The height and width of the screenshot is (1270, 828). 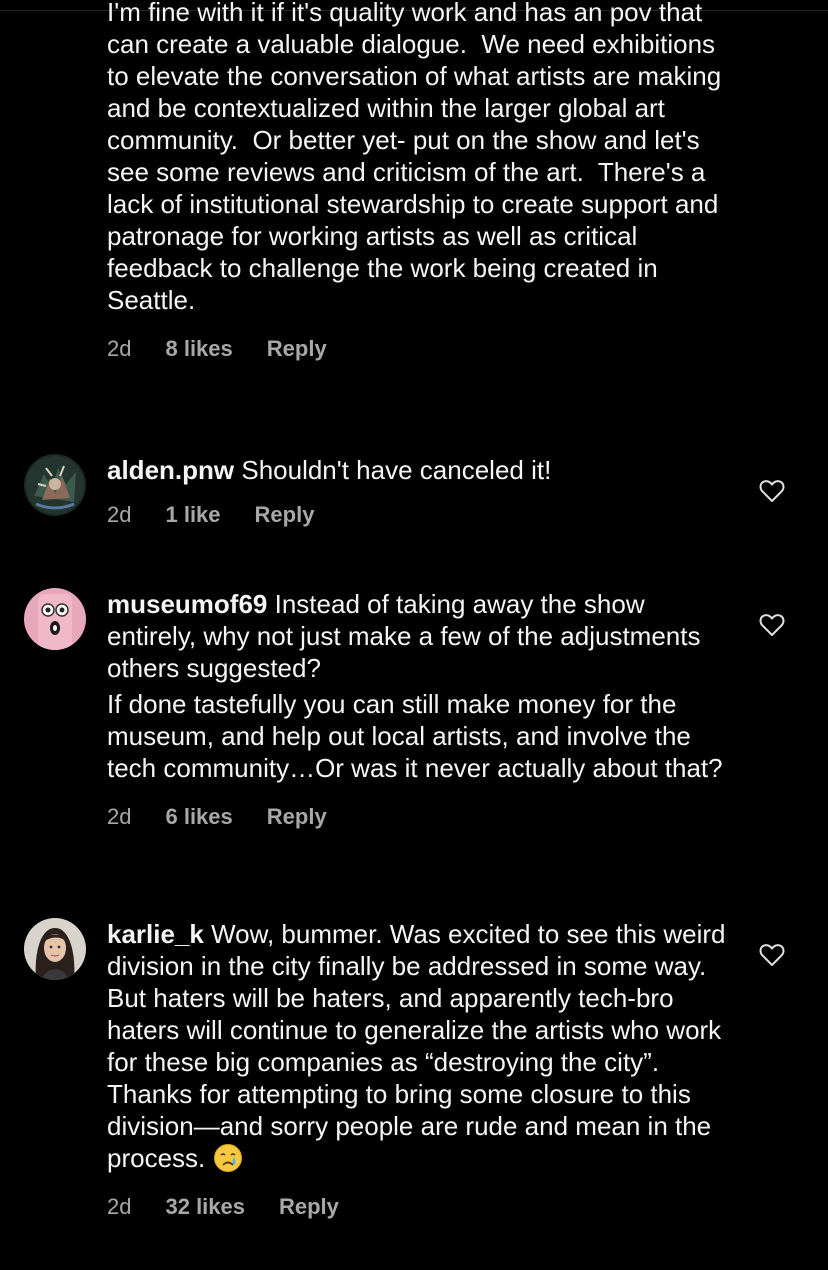 What do you see at coordinates (329, 470) in the screenshot?
I see `comment-text: alden.pnw Shouldn't have canceled it!` at bounding box center [329, 470].